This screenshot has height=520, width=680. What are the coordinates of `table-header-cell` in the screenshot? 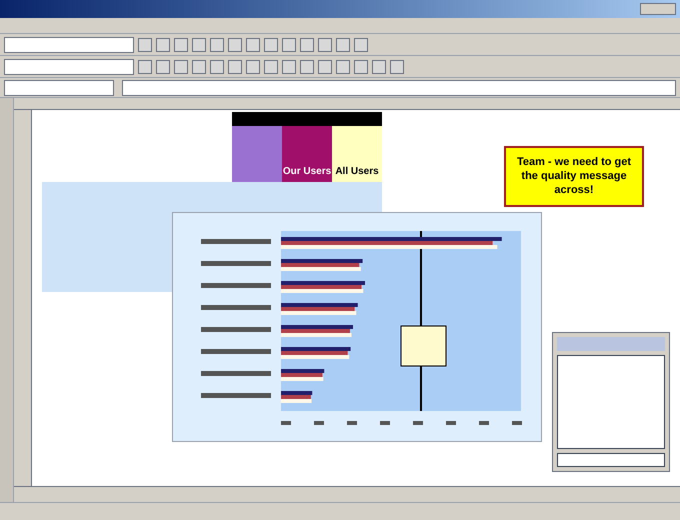 It's located at (257, 154).